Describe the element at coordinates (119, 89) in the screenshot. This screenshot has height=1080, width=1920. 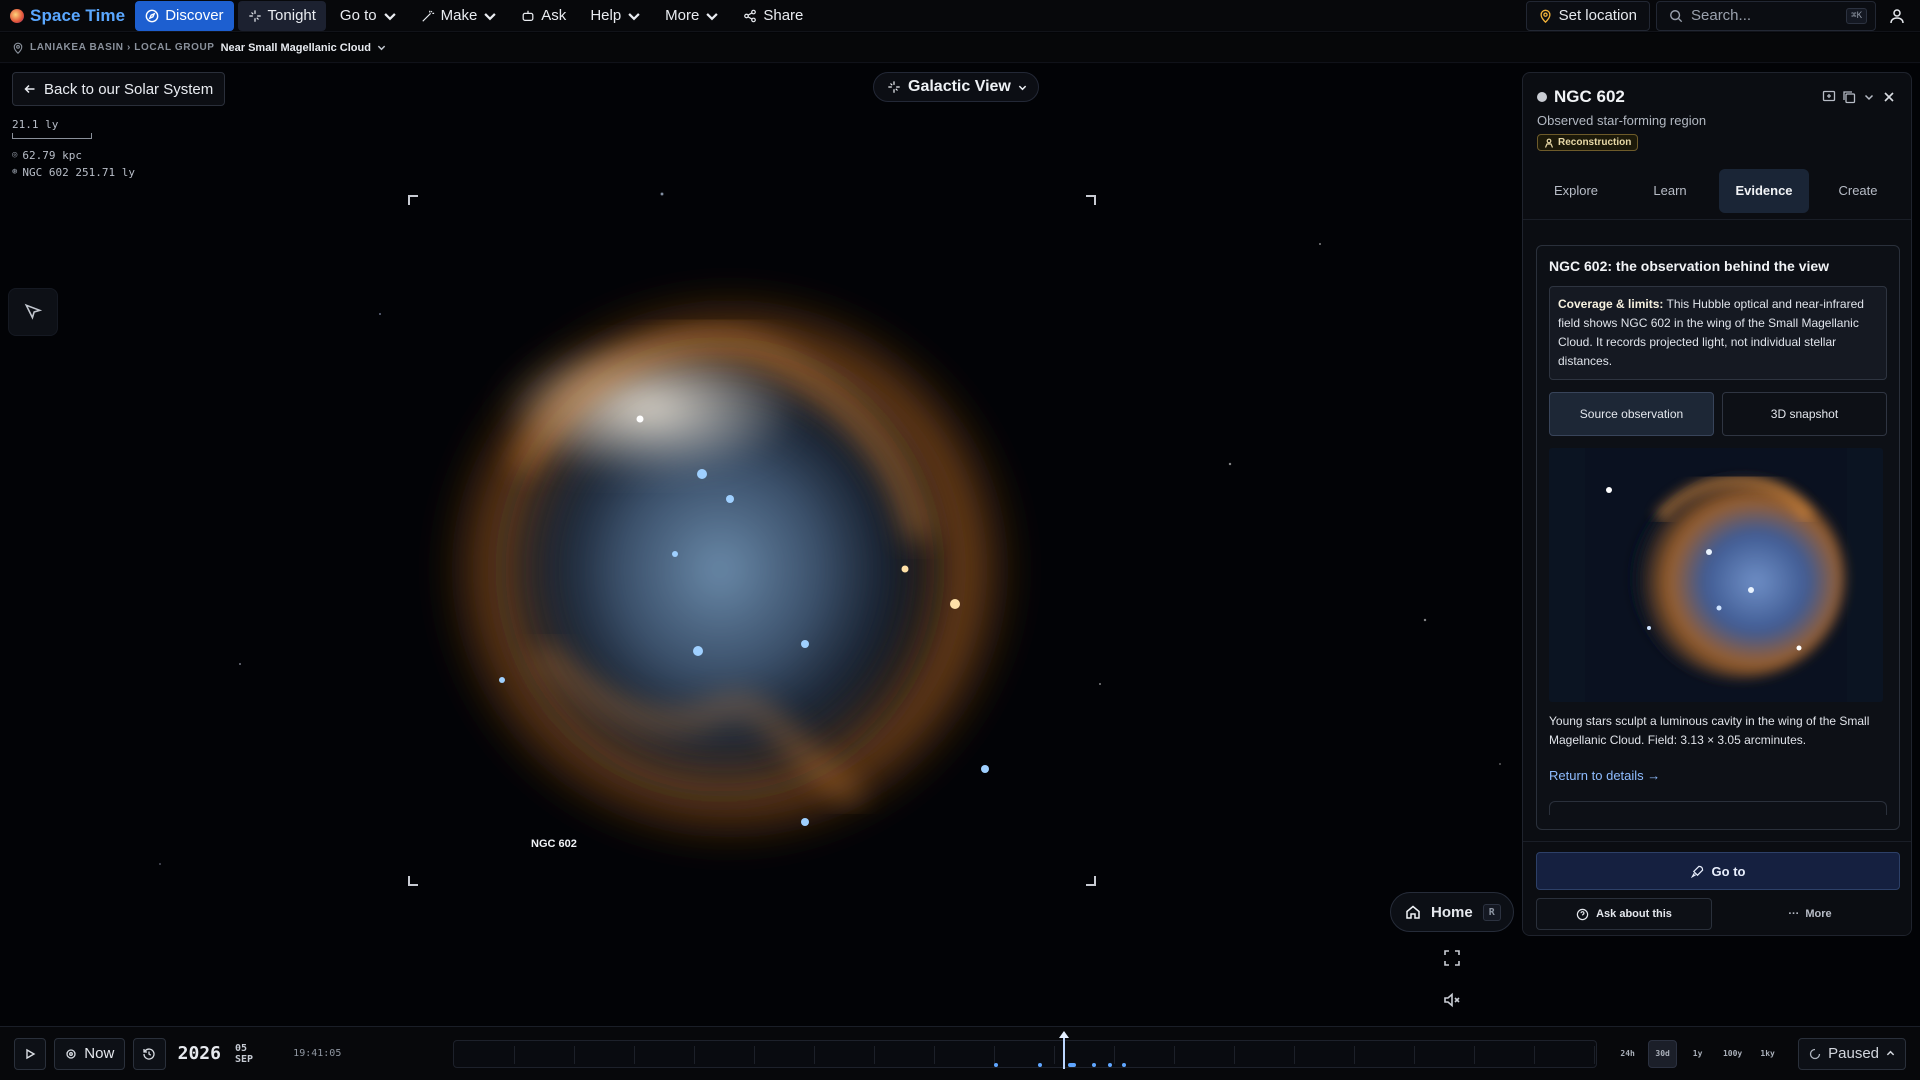
I see `back-to-solar-system-button: Back to our Solar System` at that location.